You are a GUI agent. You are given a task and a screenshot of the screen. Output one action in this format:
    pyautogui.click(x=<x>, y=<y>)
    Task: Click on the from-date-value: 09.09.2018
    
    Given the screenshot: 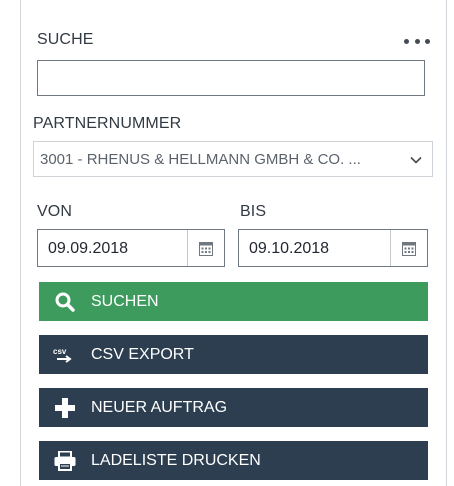 What is the action you would take?
    pyautogui.click(x=88, y=248)
    